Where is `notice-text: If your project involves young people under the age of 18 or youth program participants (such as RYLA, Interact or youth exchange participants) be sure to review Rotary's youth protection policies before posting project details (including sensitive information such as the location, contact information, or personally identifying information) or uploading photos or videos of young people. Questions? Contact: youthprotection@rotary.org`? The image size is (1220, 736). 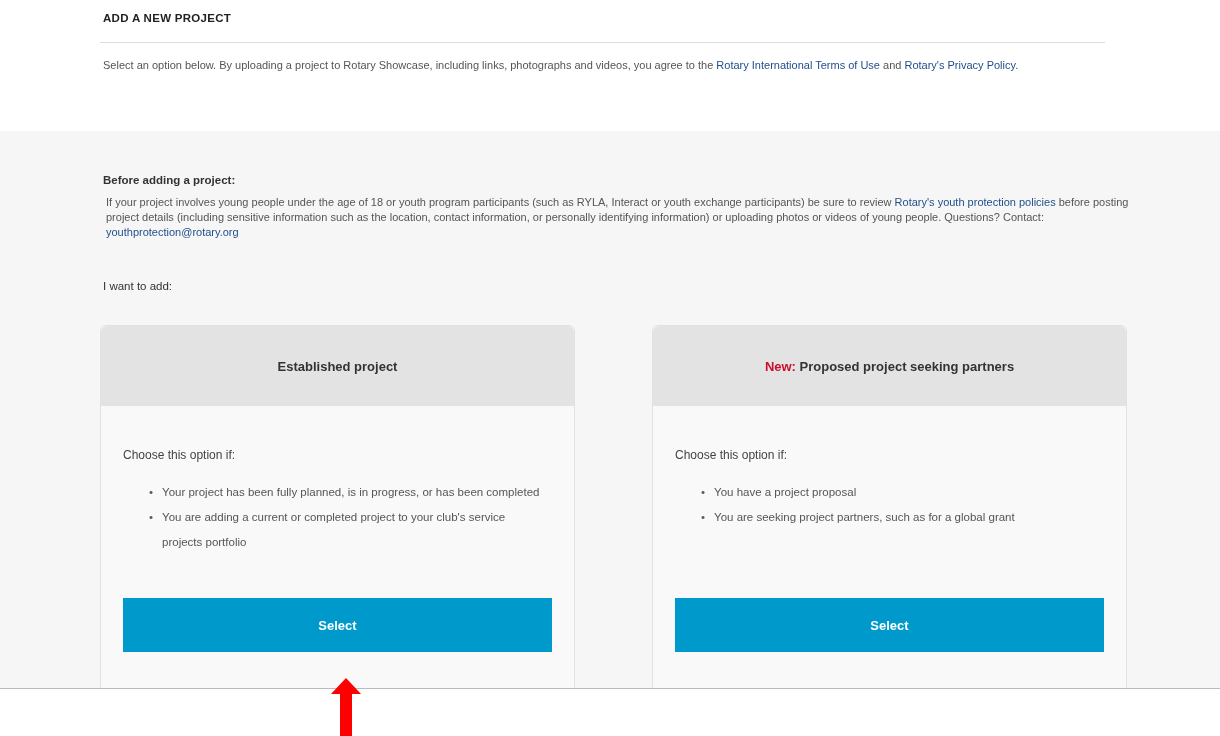 notice-text: If your project involves young people under the age of 18 or youth program participants (such as RYLA, Interact or youth exchange participants) be sure to review Rotary's youth protection policies before posting project details (including sensitive information such as the location, contact information, or personally identifying information) or uploading photos or videos of young people. Questions? Contact: youthprotection@rotary.org is located at coordinates (617, 217).